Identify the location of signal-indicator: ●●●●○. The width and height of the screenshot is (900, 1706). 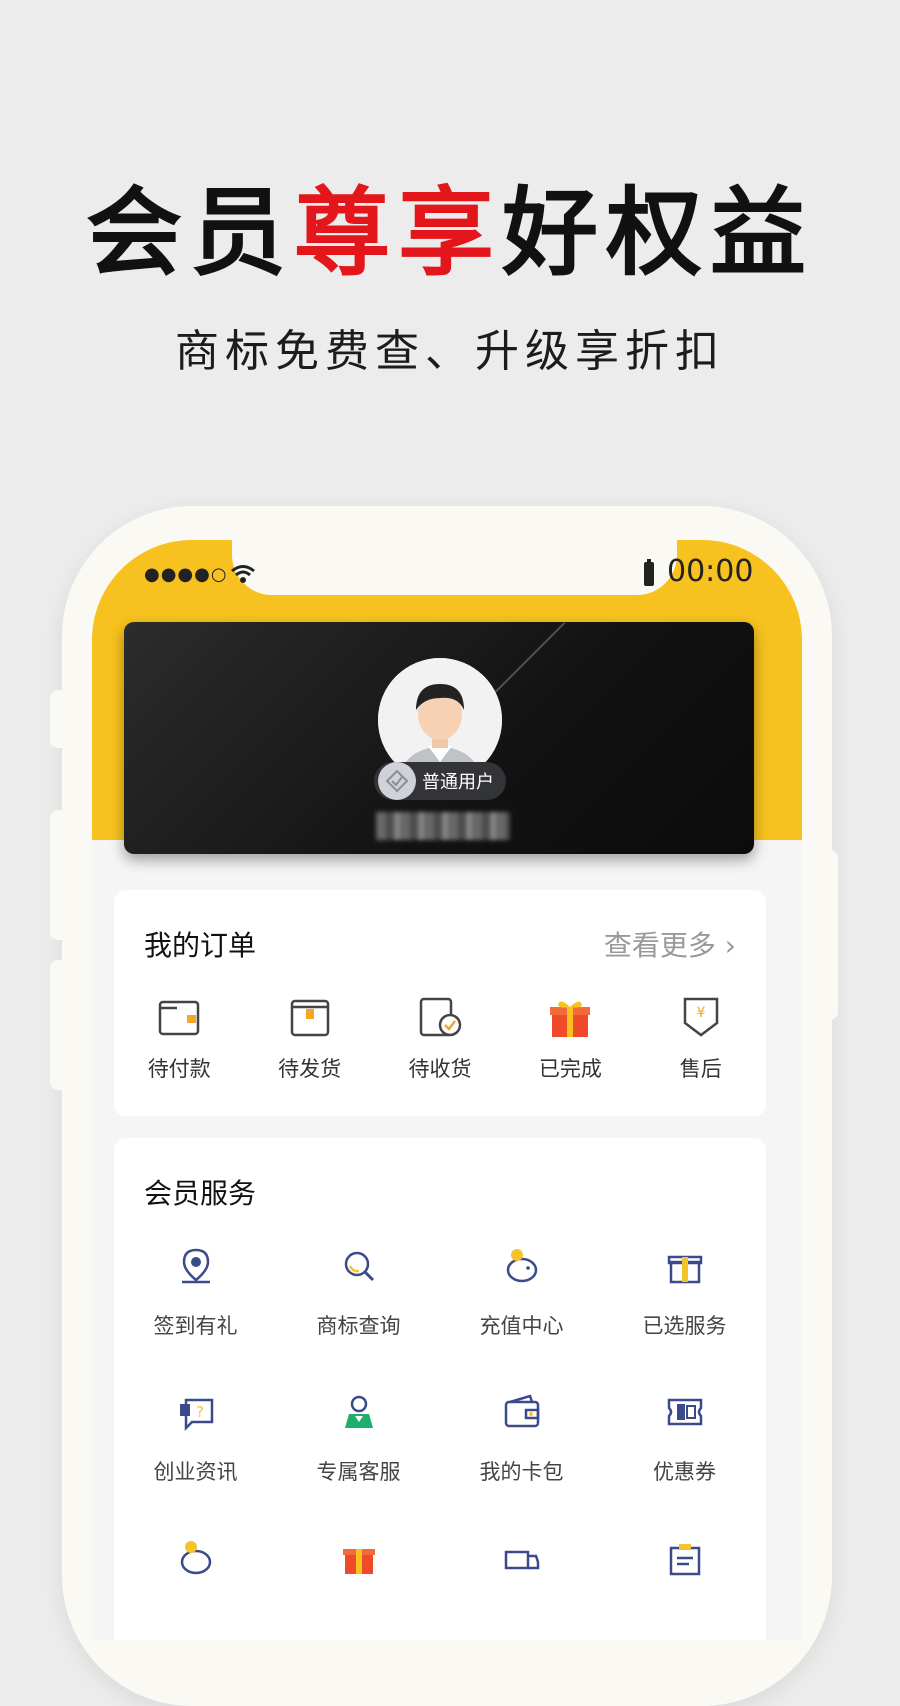
(186, 574).